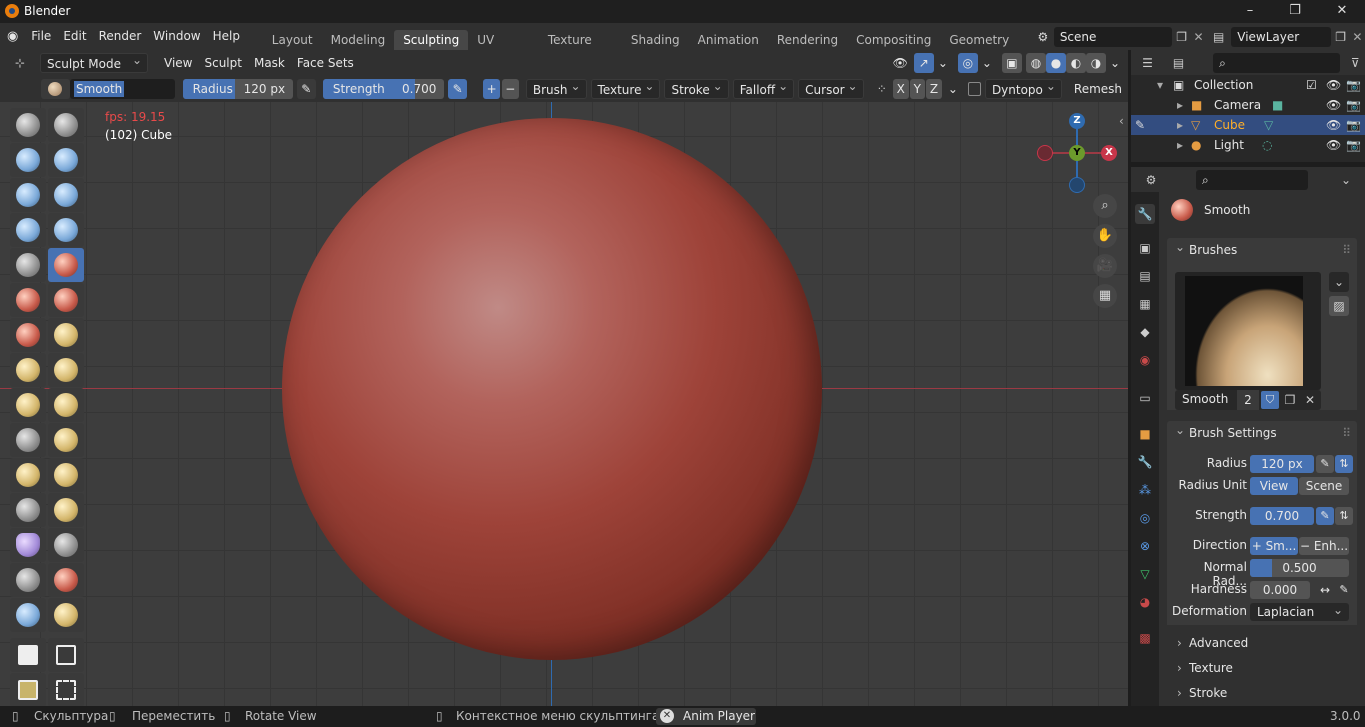  Describe the element at coordinates (1075, 62) in the screenshot. I see `material-shading-icon: ◐` at that location.